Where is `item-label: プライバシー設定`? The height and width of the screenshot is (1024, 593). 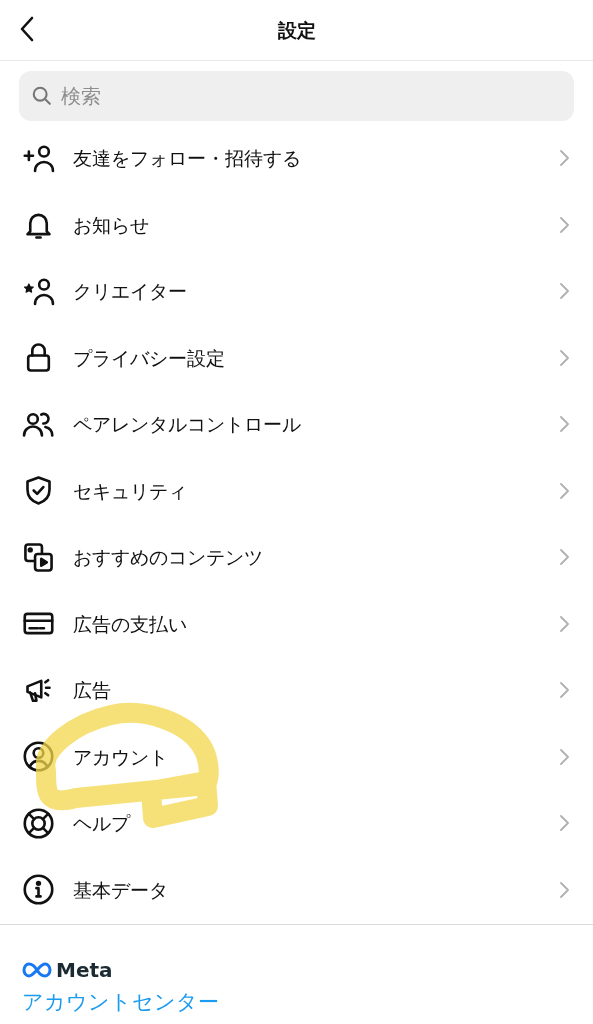 item-label: プライバシー設定 is located at coordinates (149, 358).